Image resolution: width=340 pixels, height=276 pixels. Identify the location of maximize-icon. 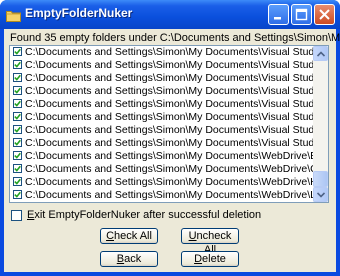
(301, 14).